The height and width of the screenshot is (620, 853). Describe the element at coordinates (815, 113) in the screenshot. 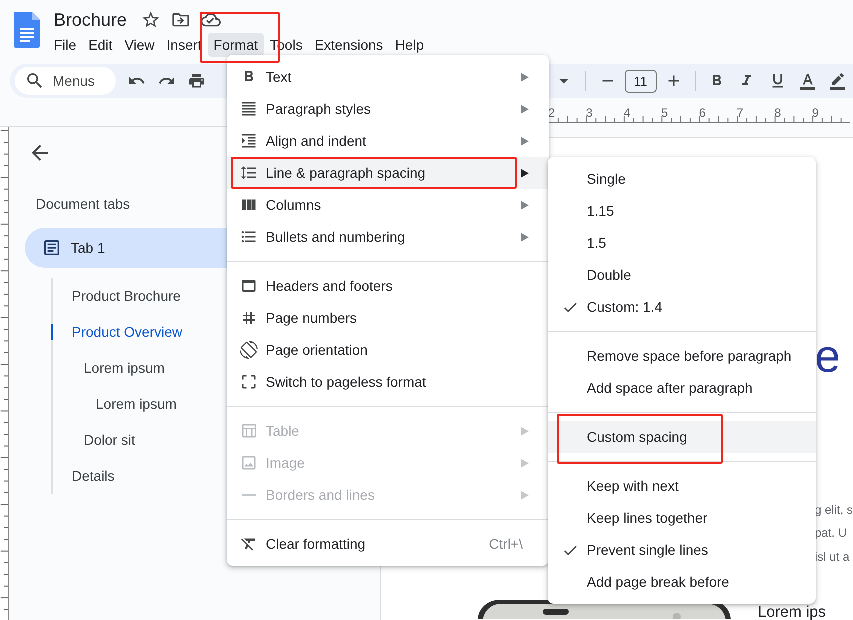

I see `ruler-number: 9` at that location.